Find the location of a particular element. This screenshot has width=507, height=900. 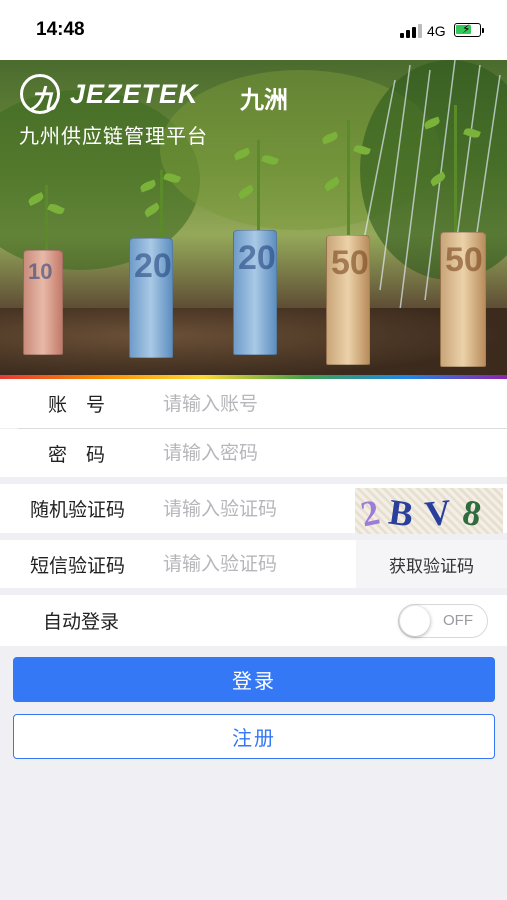

password-row: 密 码 is located at coordinates (253, 453).